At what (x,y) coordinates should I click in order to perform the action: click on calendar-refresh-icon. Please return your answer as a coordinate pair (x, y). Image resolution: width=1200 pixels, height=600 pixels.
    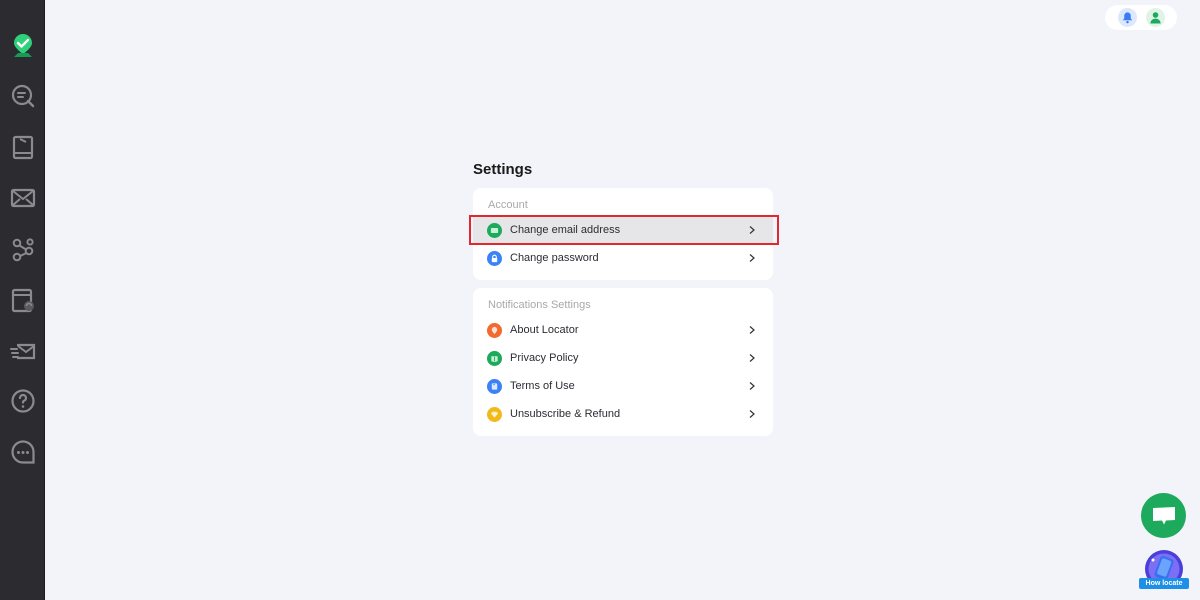
    Looking at the image, I should click on (22, 300).